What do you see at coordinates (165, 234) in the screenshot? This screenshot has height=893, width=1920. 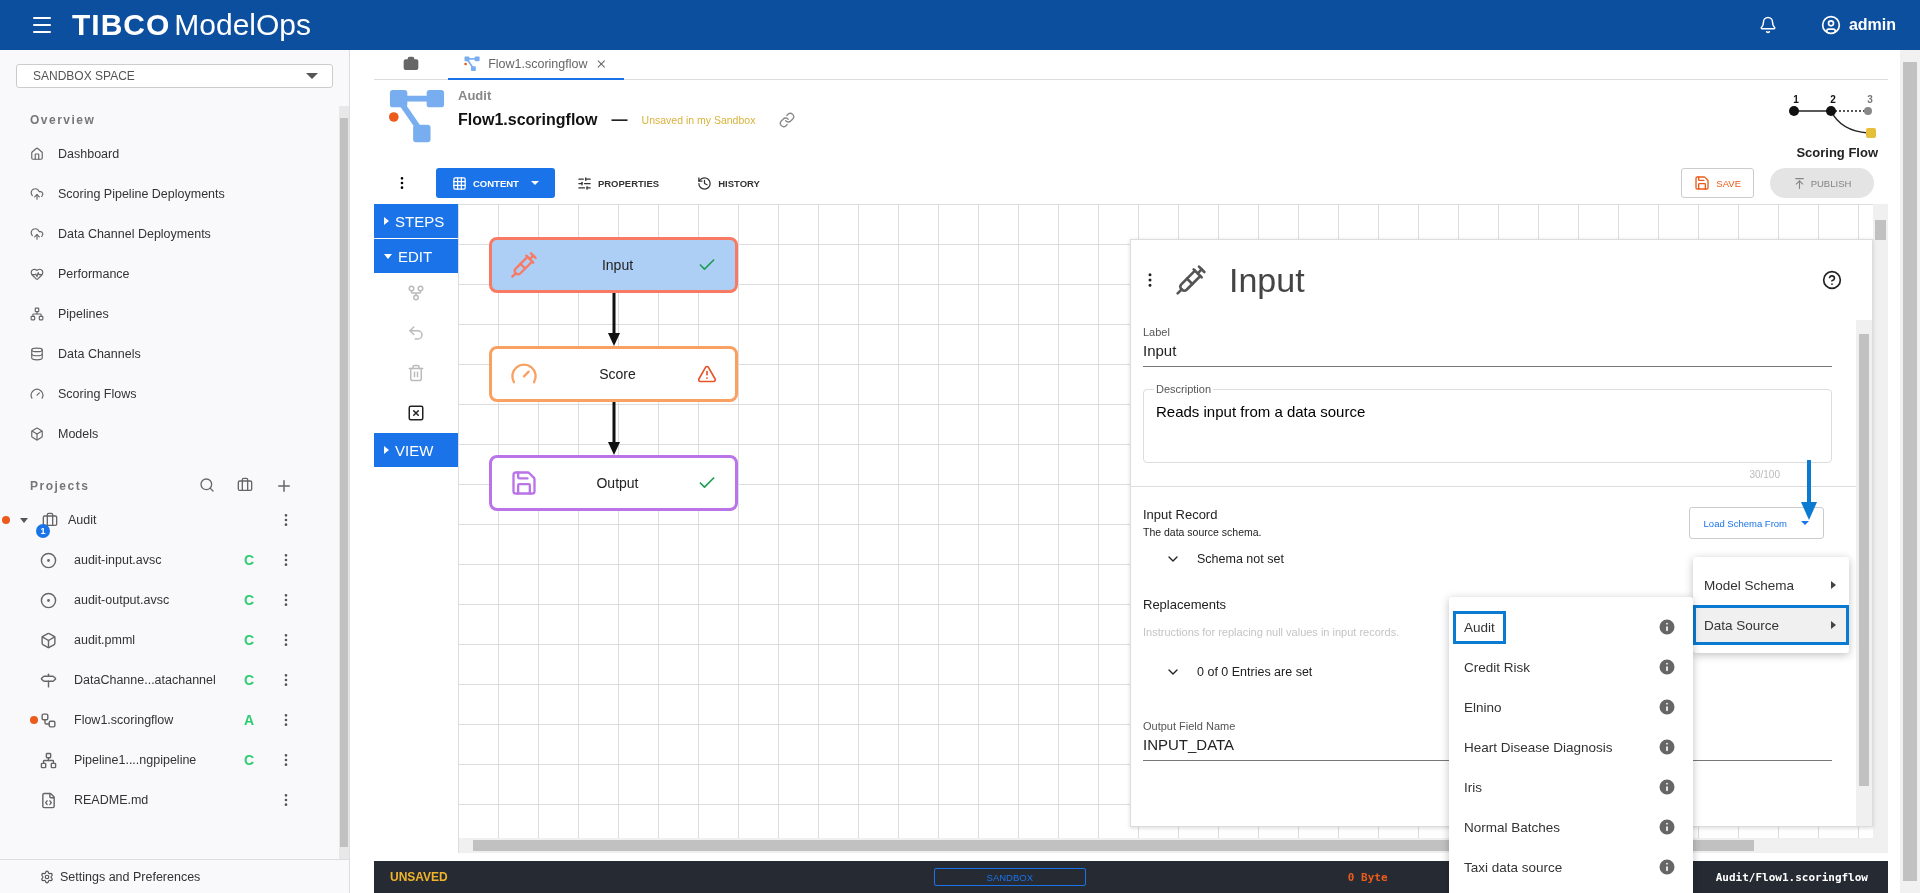 I see `nav-item: Data Channel Deployments` at bounding box center [165, 234].